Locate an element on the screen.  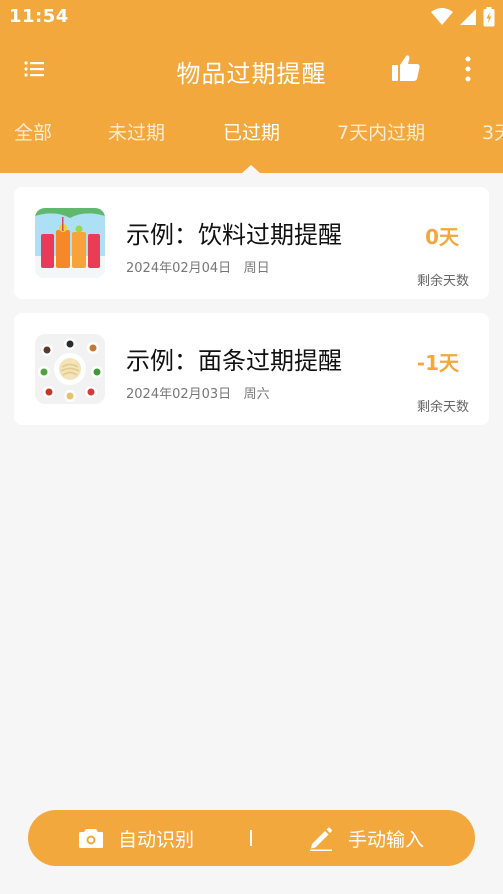
item-date: 2024年02月03日 周六 is located at coordinates (198, 392).